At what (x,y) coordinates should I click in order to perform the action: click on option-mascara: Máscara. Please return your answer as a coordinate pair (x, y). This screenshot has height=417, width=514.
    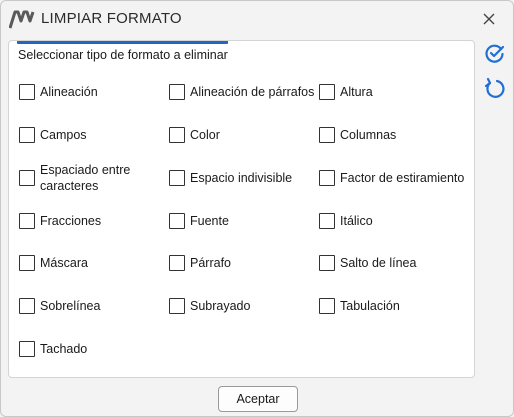
    Looking at the image, I should click on (53, 263).